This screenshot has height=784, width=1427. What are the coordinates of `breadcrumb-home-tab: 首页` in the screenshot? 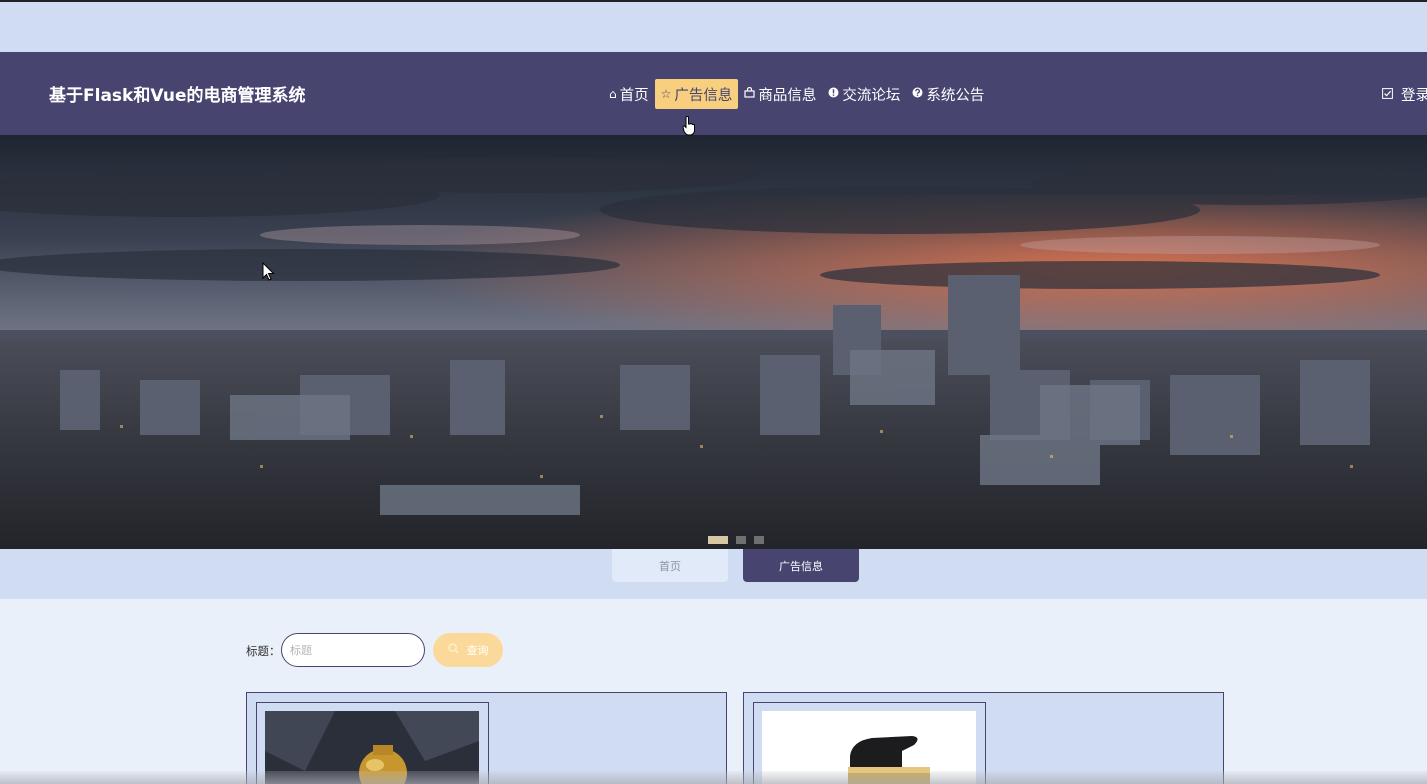 It's located at (670, 565).